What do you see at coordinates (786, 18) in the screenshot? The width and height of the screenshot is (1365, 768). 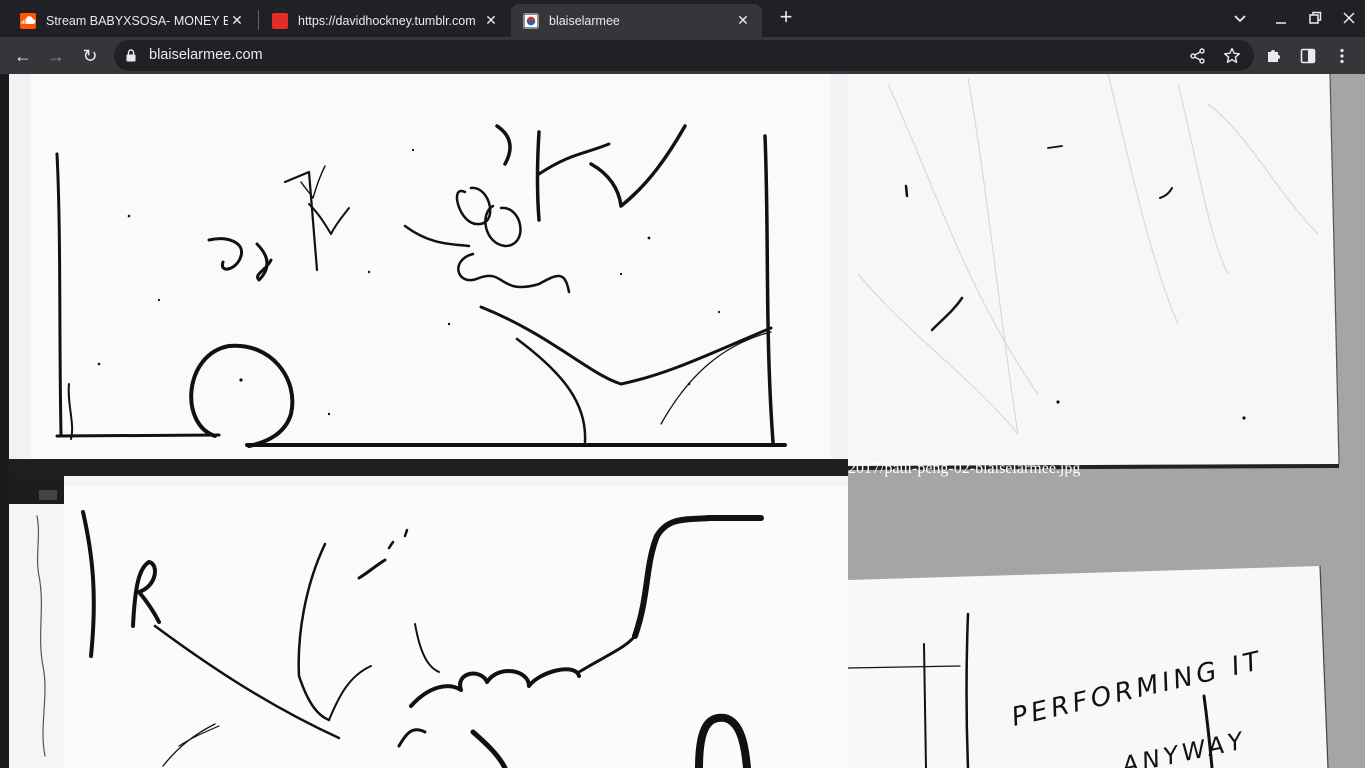 I see `new-tab-button: +` at bounding box center [786, 18].